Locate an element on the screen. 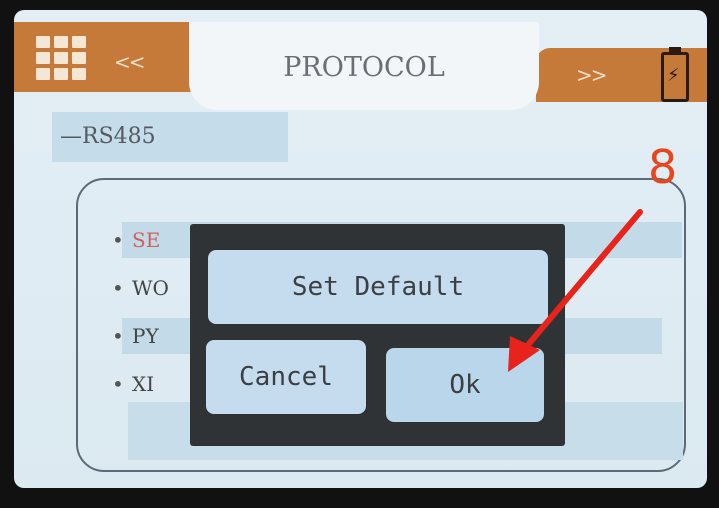  annotation-arrow-icon is located at coordinates (575, 290).